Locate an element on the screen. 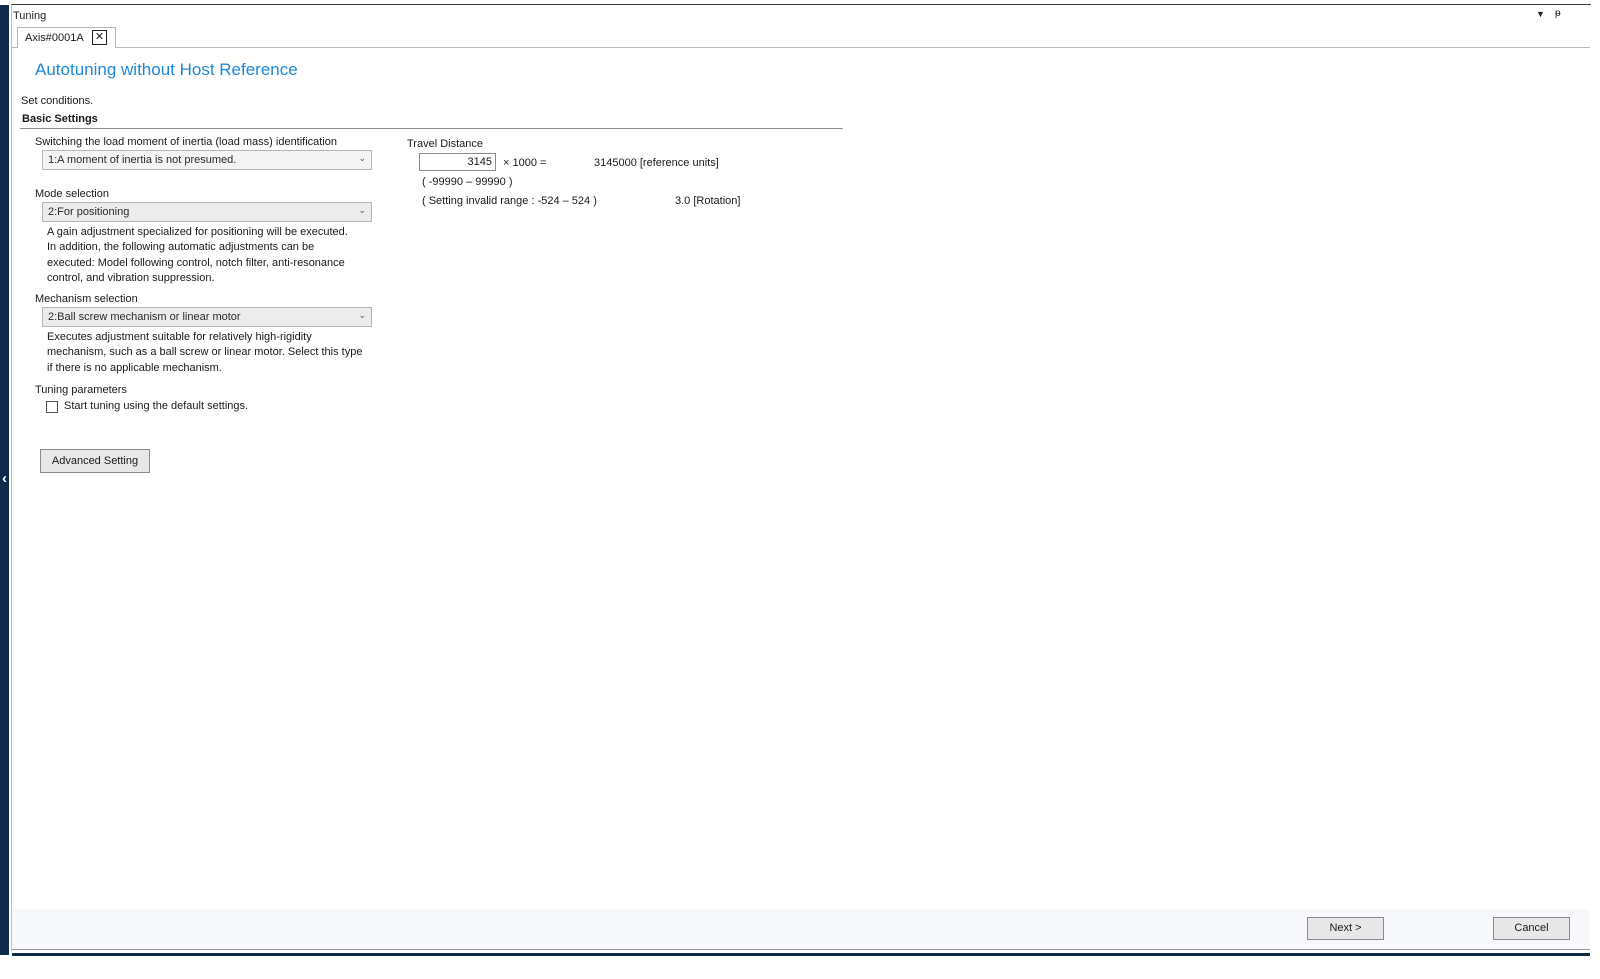  chevron-left-icon: ‹ is located at coordinates (4, 479).